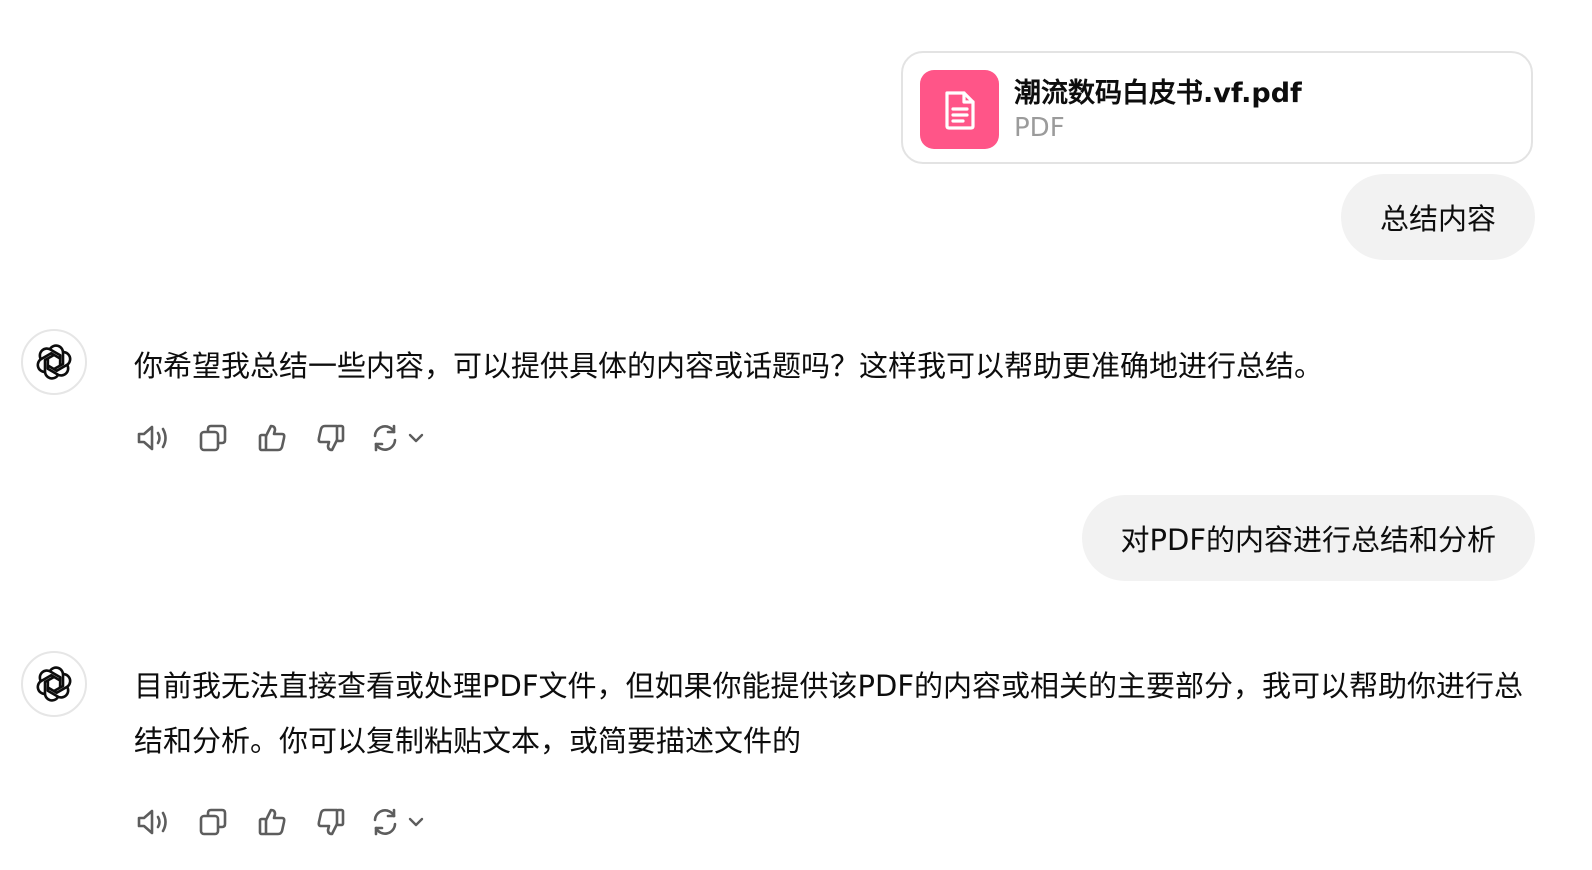 Image resolution: width=1592 pixels, height=870 pixels. What do you see at coordinates (1158, 93) in the screenshot?
I see `attachment-file-name: 潮流数码白皮书.vf.pdf` at bounding box center [1158, 93].